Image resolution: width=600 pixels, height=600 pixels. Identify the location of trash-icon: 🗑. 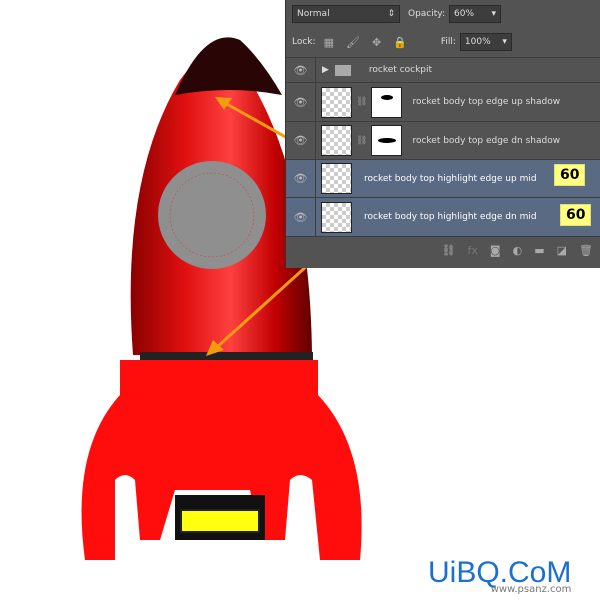
(586, 250).